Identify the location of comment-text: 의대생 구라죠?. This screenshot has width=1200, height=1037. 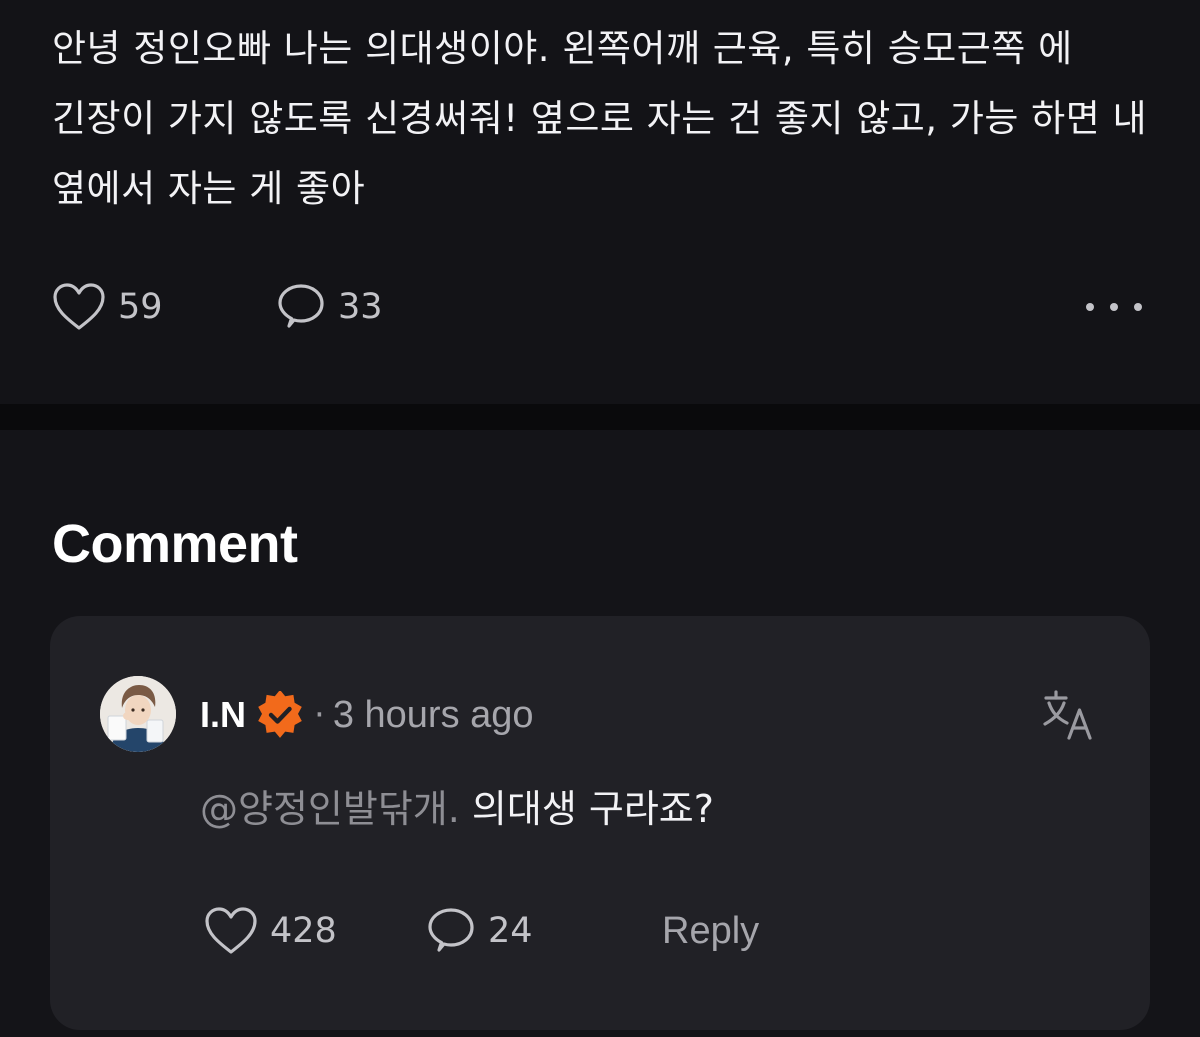
(586, 809).